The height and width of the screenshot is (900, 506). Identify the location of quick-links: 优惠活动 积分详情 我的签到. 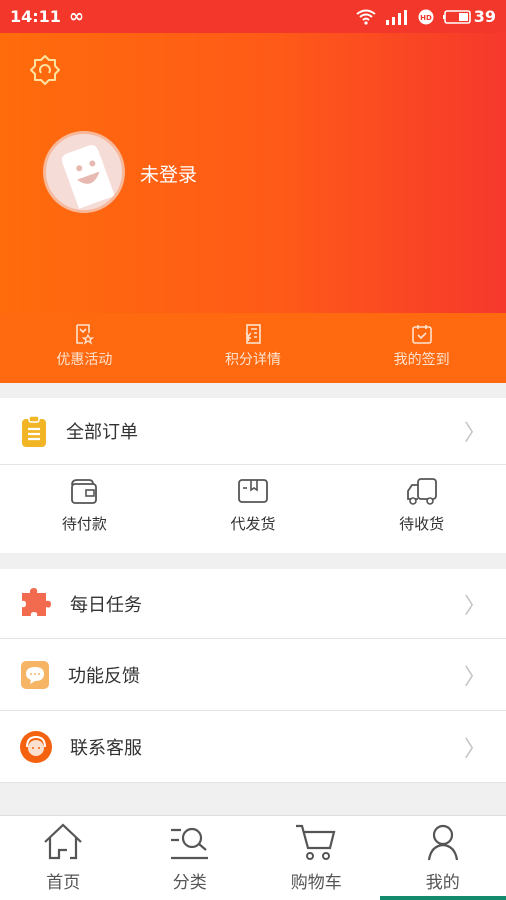
(253, 348).